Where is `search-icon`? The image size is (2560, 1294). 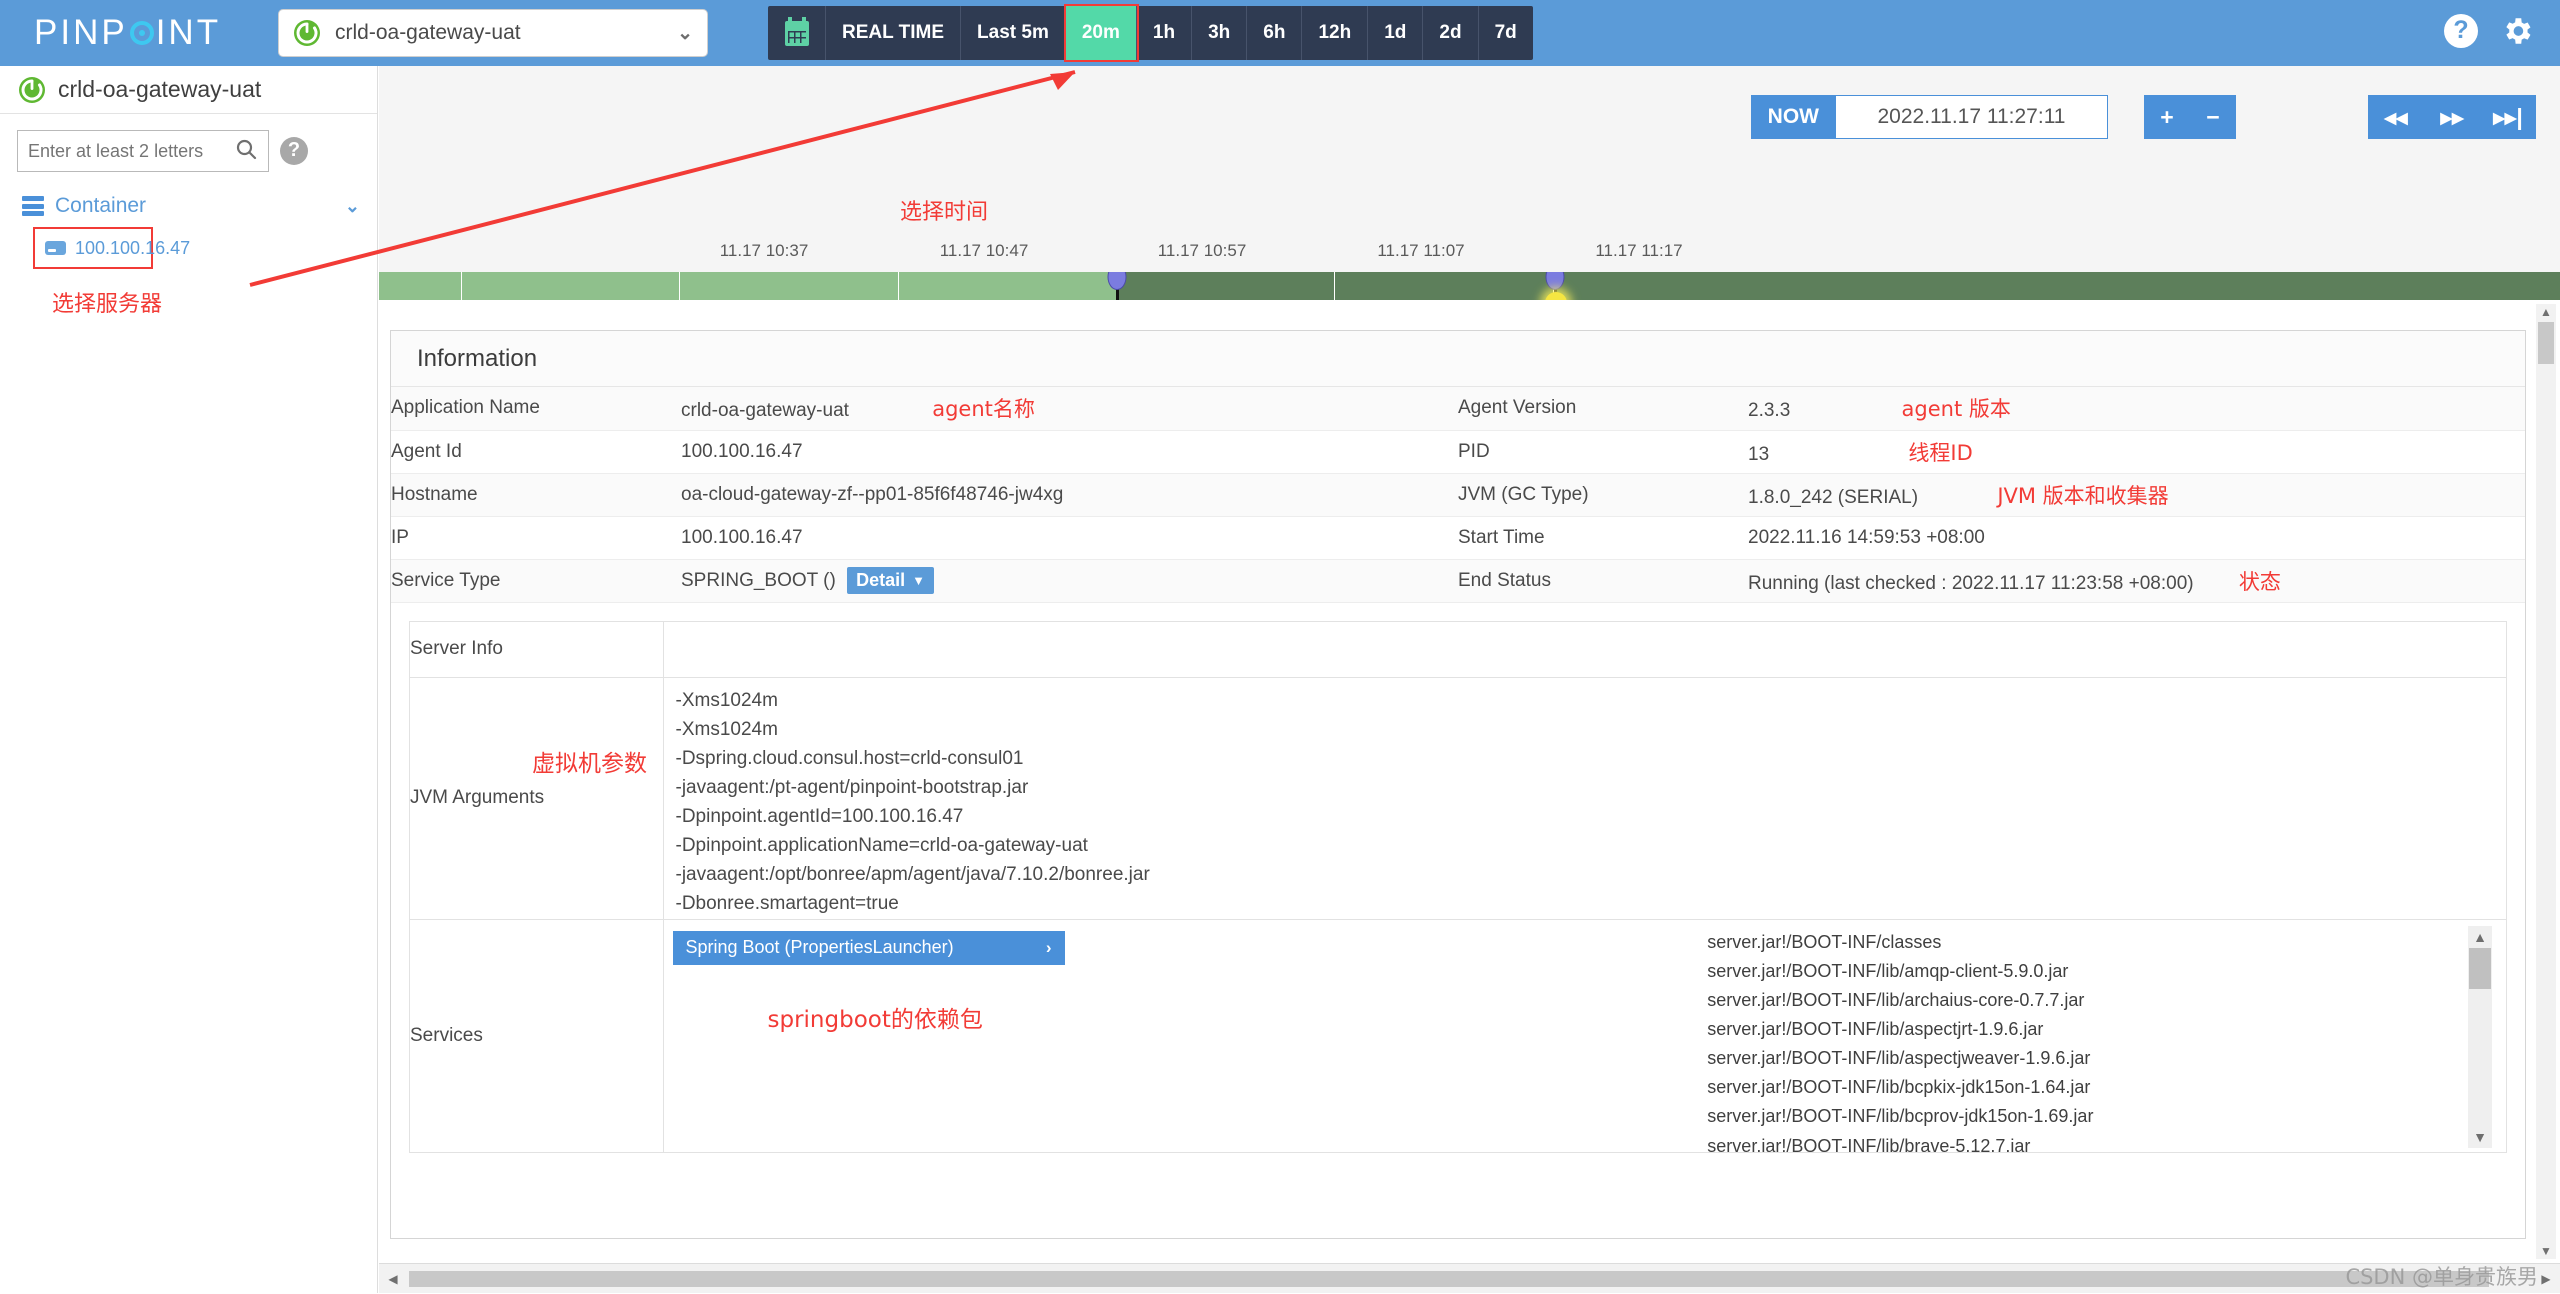 search-icon is located at coordinates (246, 151).